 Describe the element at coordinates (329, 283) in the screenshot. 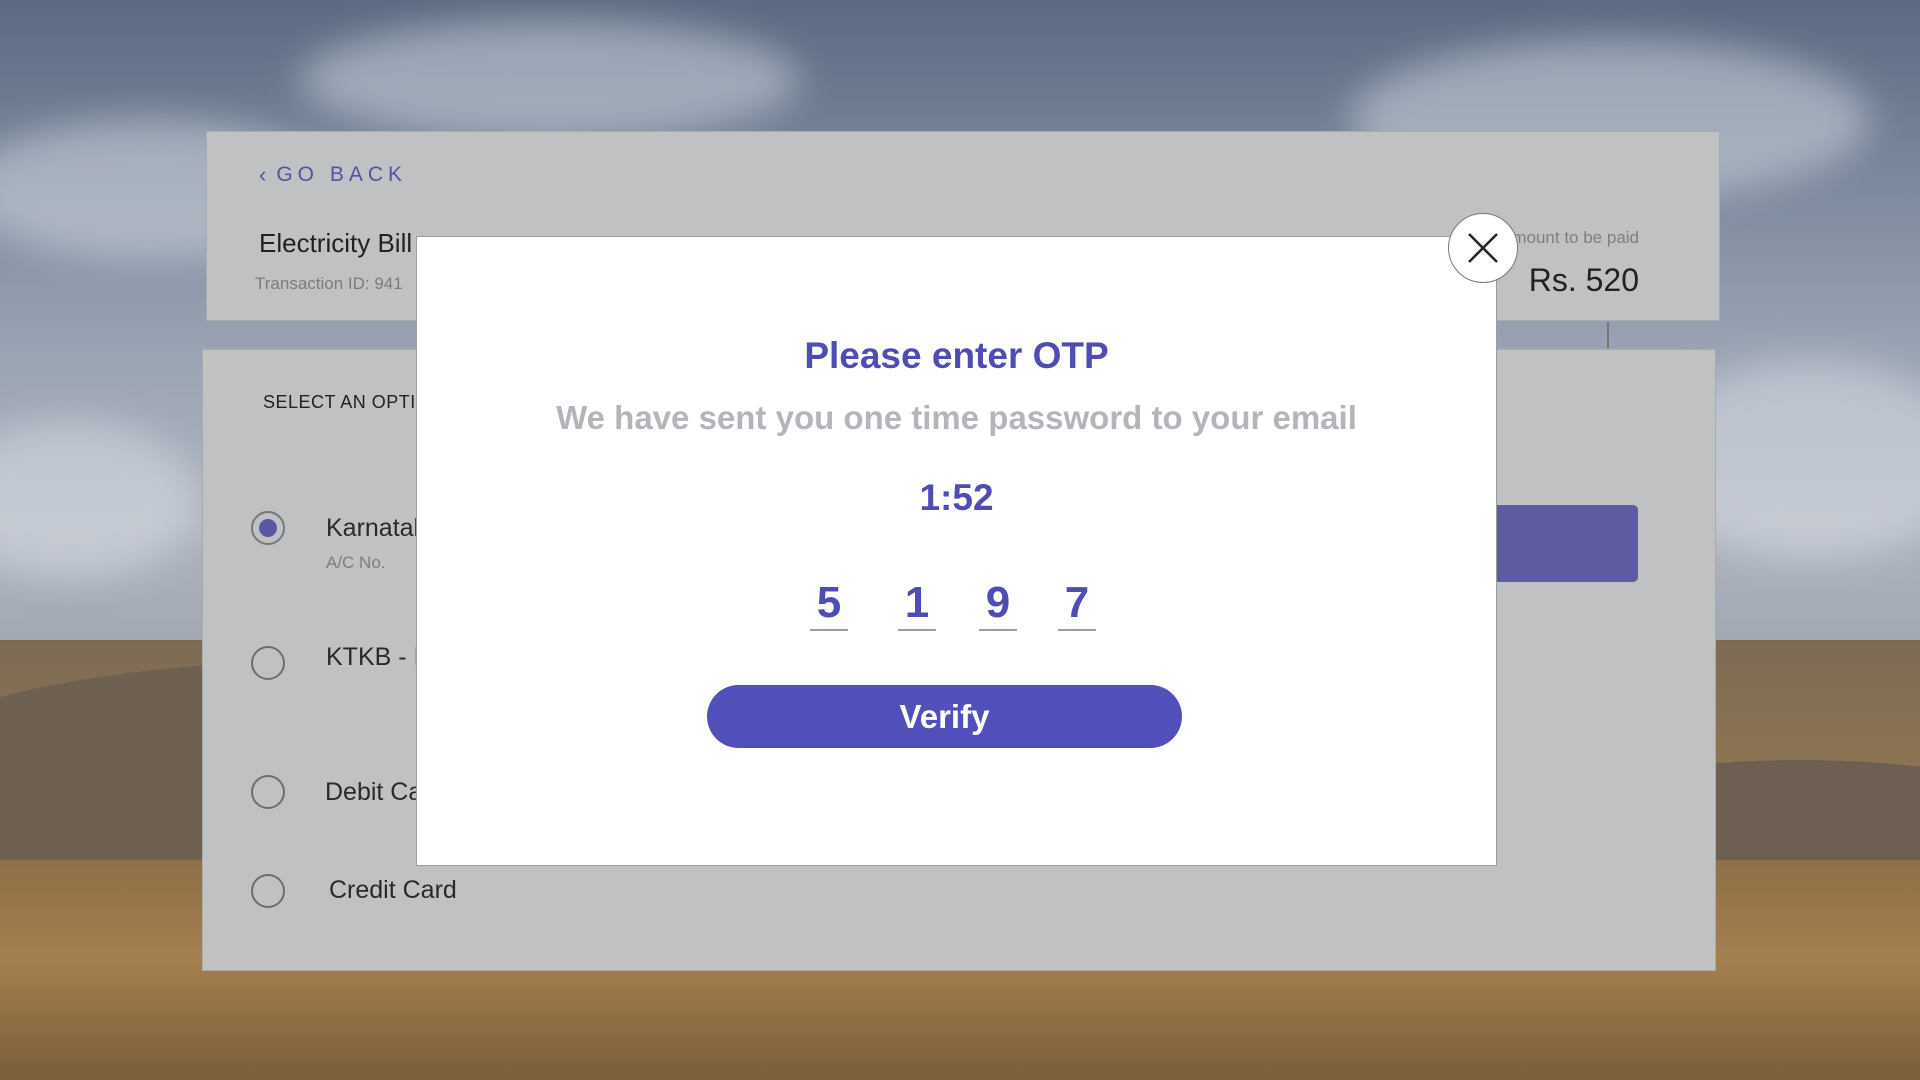

I see `transaction-id: Transaction ID: 941` at that location.